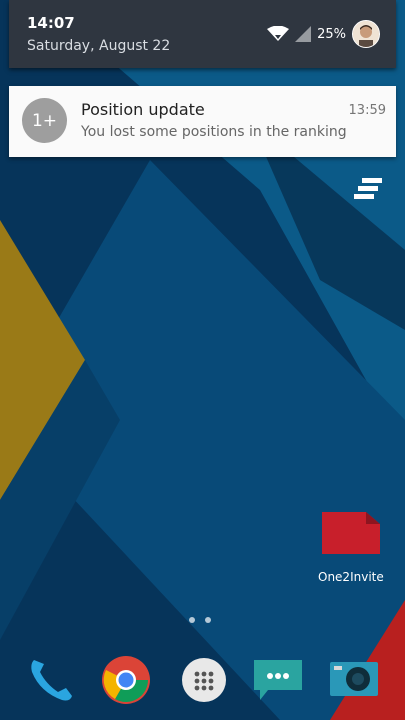  I want to click on wifi-icon, so click(278, 33).